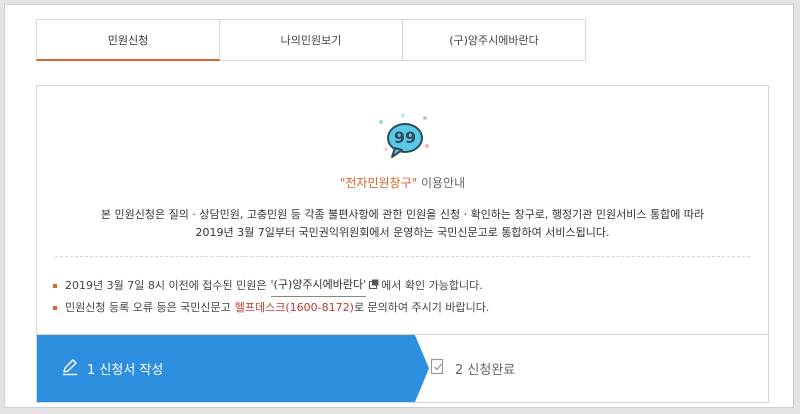 The width and height of the screenshot is (800, 414). I want to click on tab-apply: 민원신청, so click(128, 40).